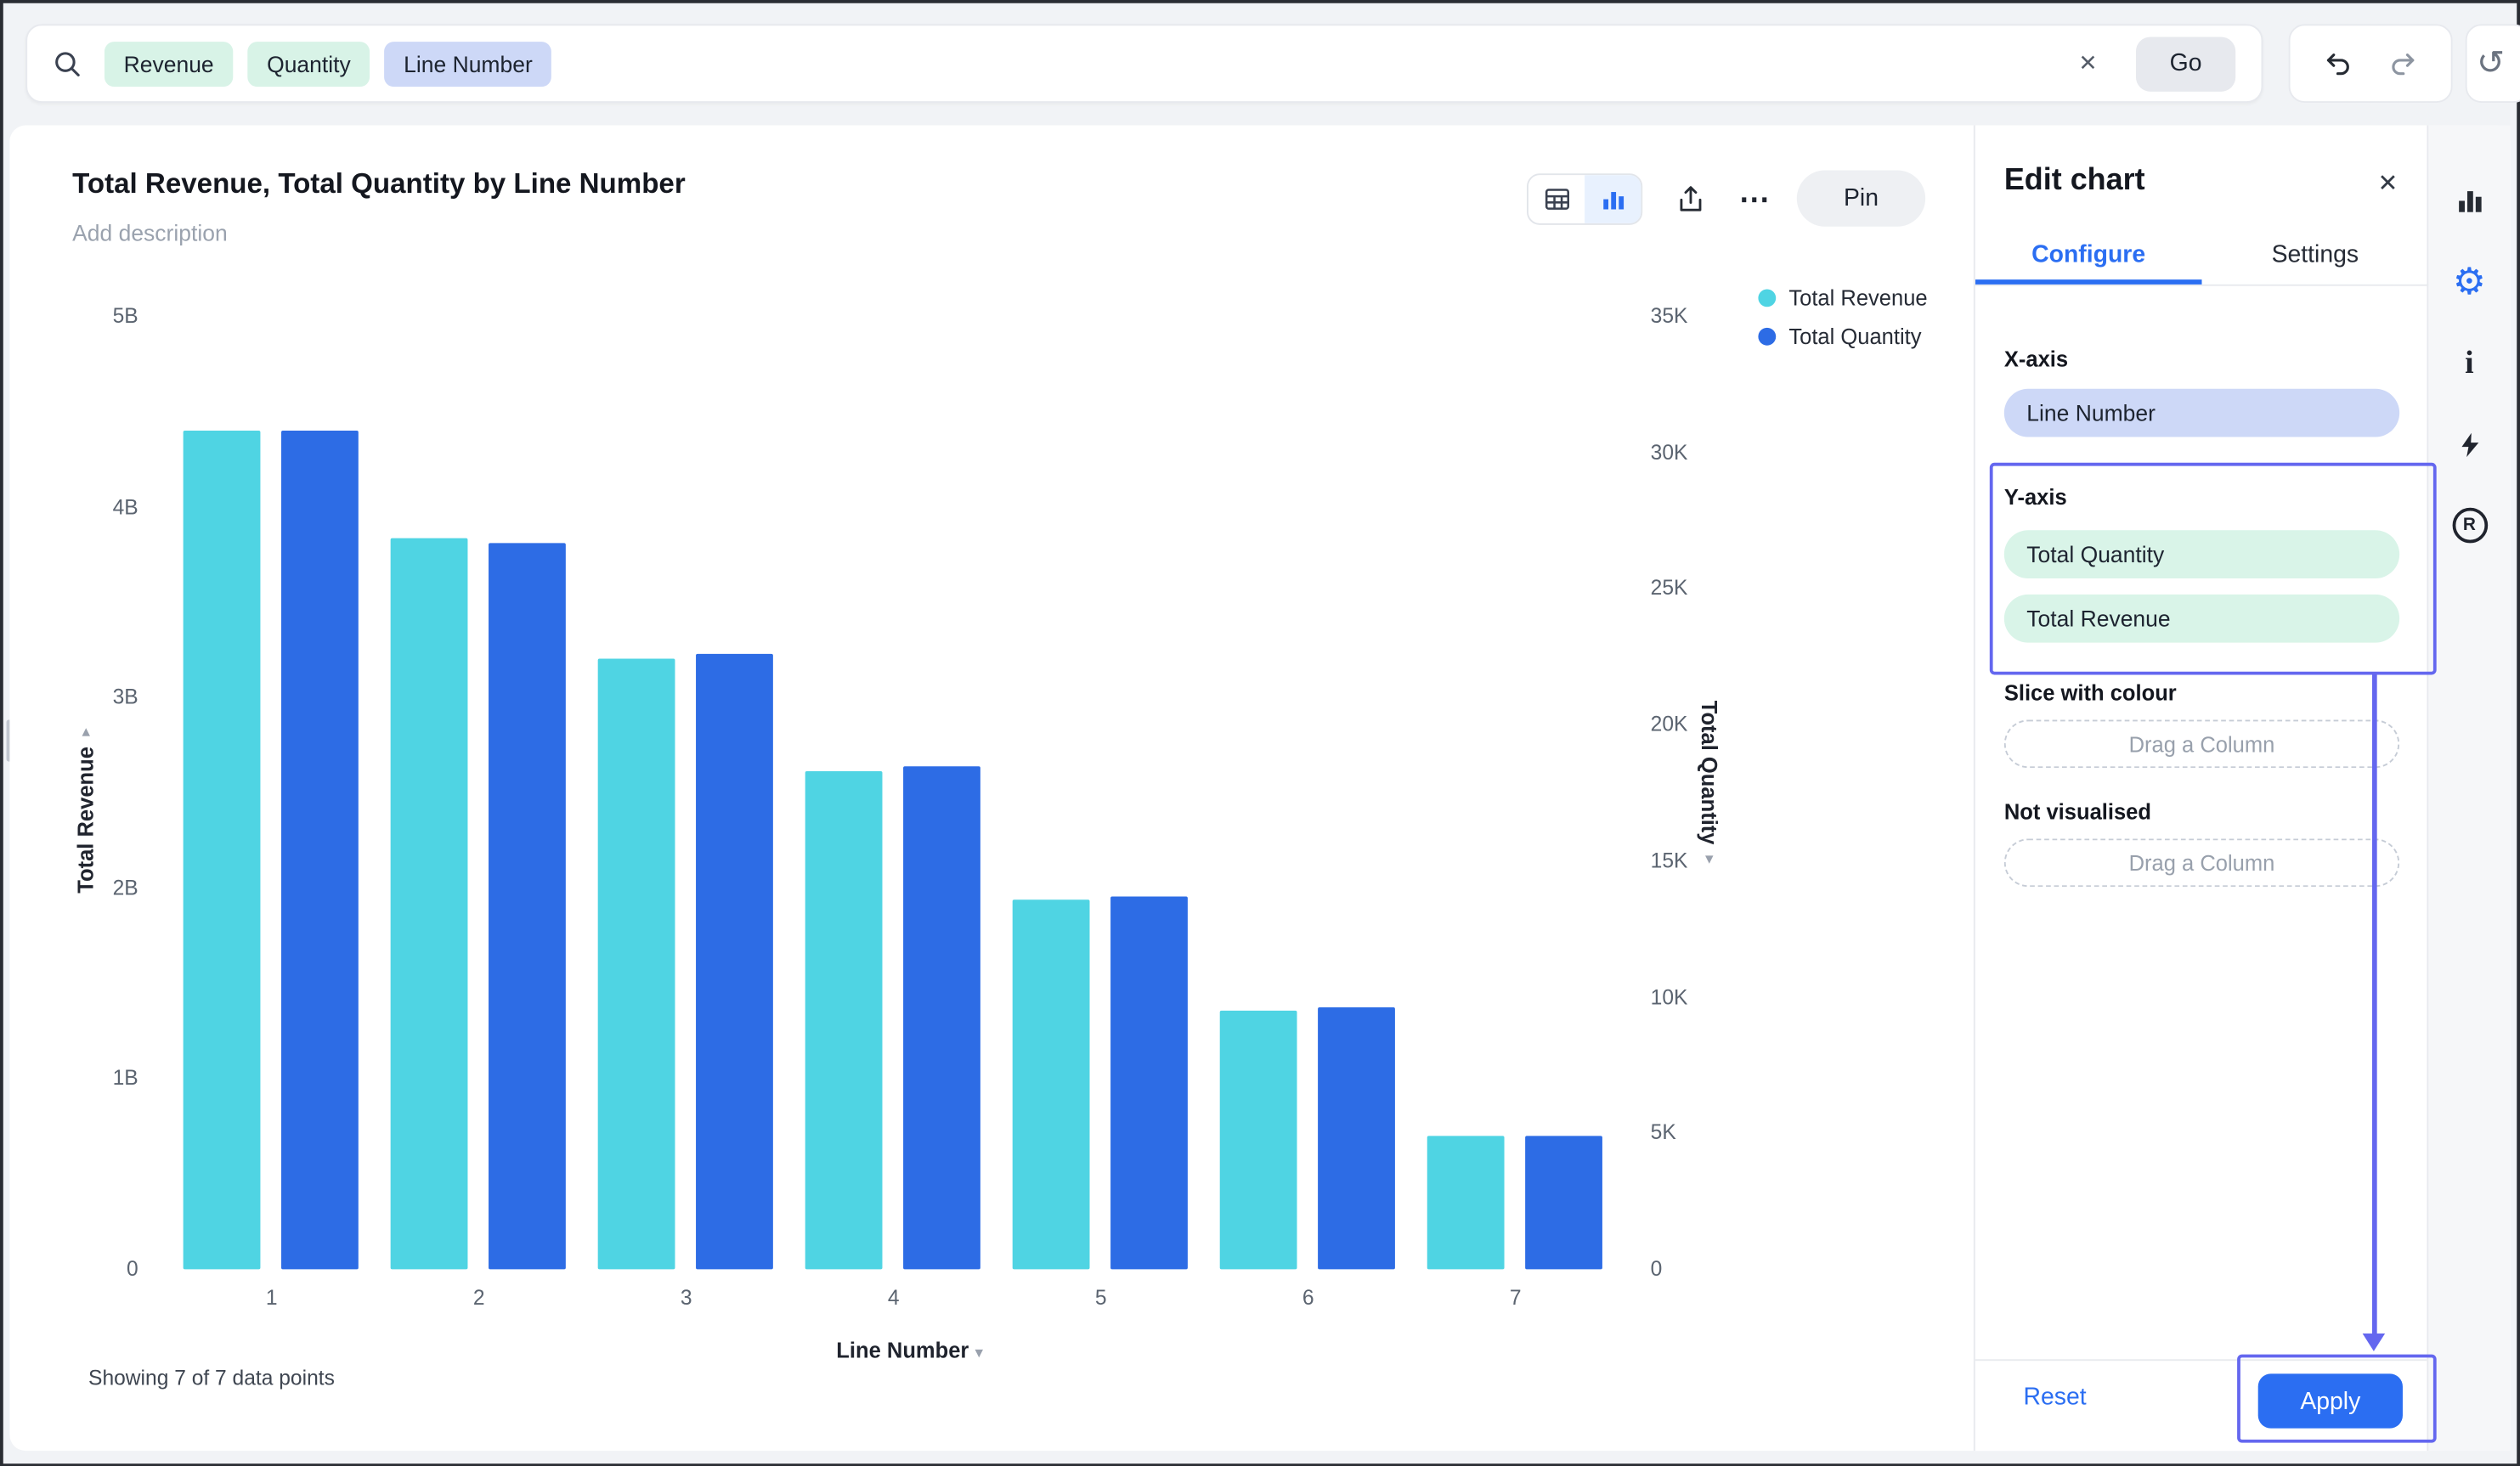  Describe the element at coordinates (2201, 744) in the screenshot. I see `slice-drop-zone: Drag a Column` at that location.